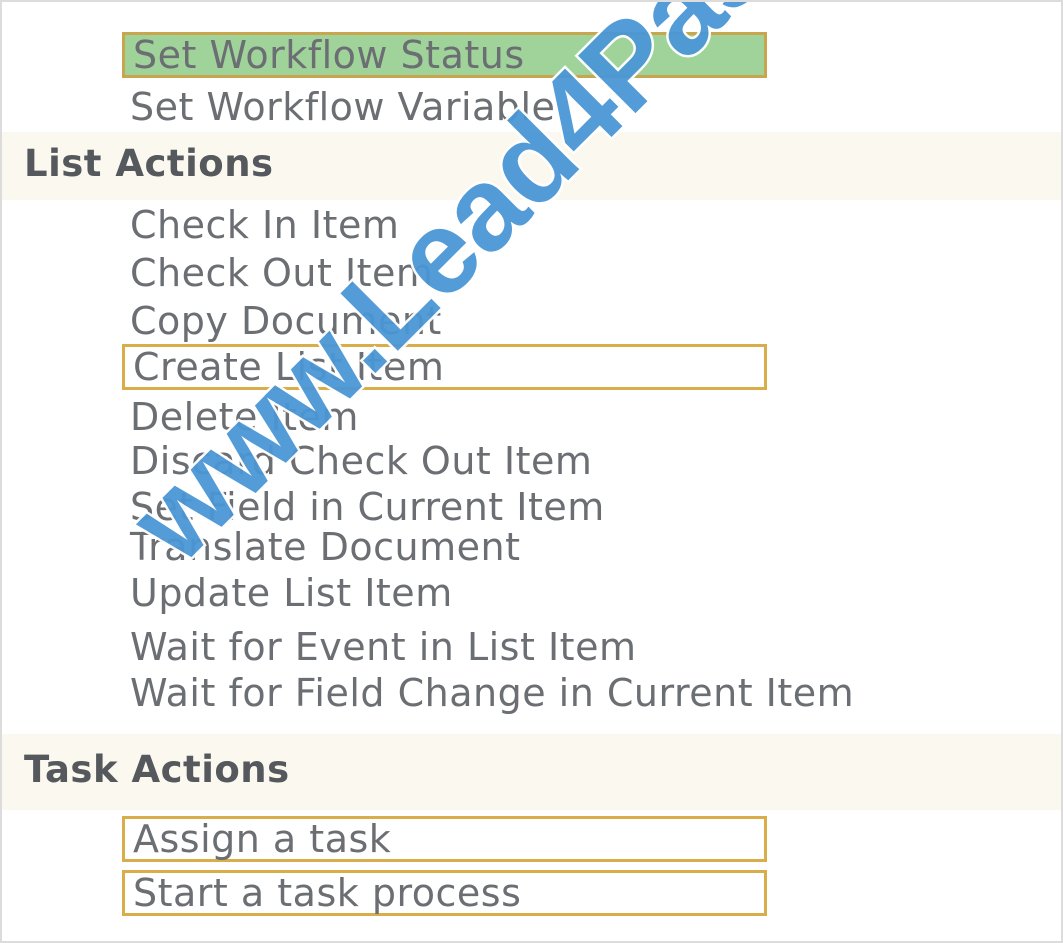  I want to click on task-actions-header: Task Actions, so click(157, 769).